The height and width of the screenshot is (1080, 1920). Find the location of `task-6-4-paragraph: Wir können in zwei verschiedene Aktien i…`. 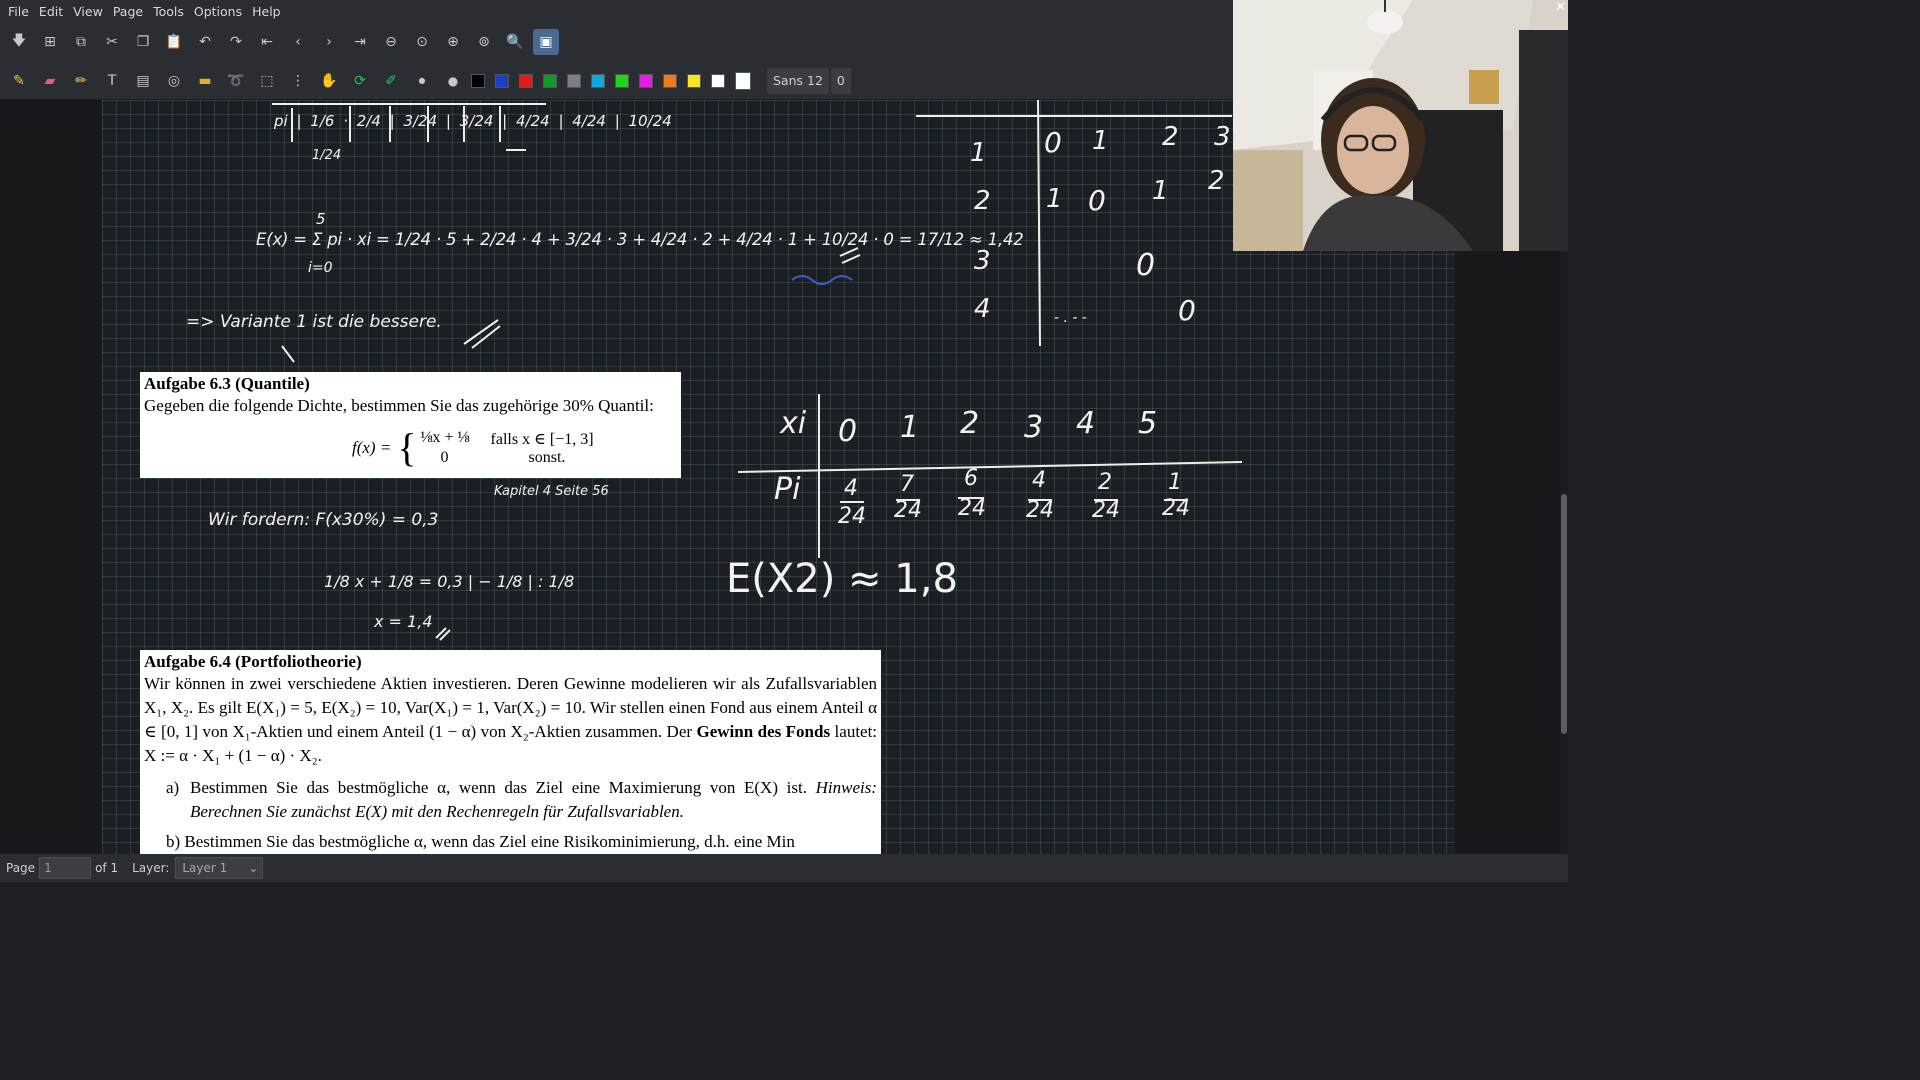

task-6-4-paragraph: Wir können in zwei verschiedene Aktien i… is located at coordinates (510, 720).